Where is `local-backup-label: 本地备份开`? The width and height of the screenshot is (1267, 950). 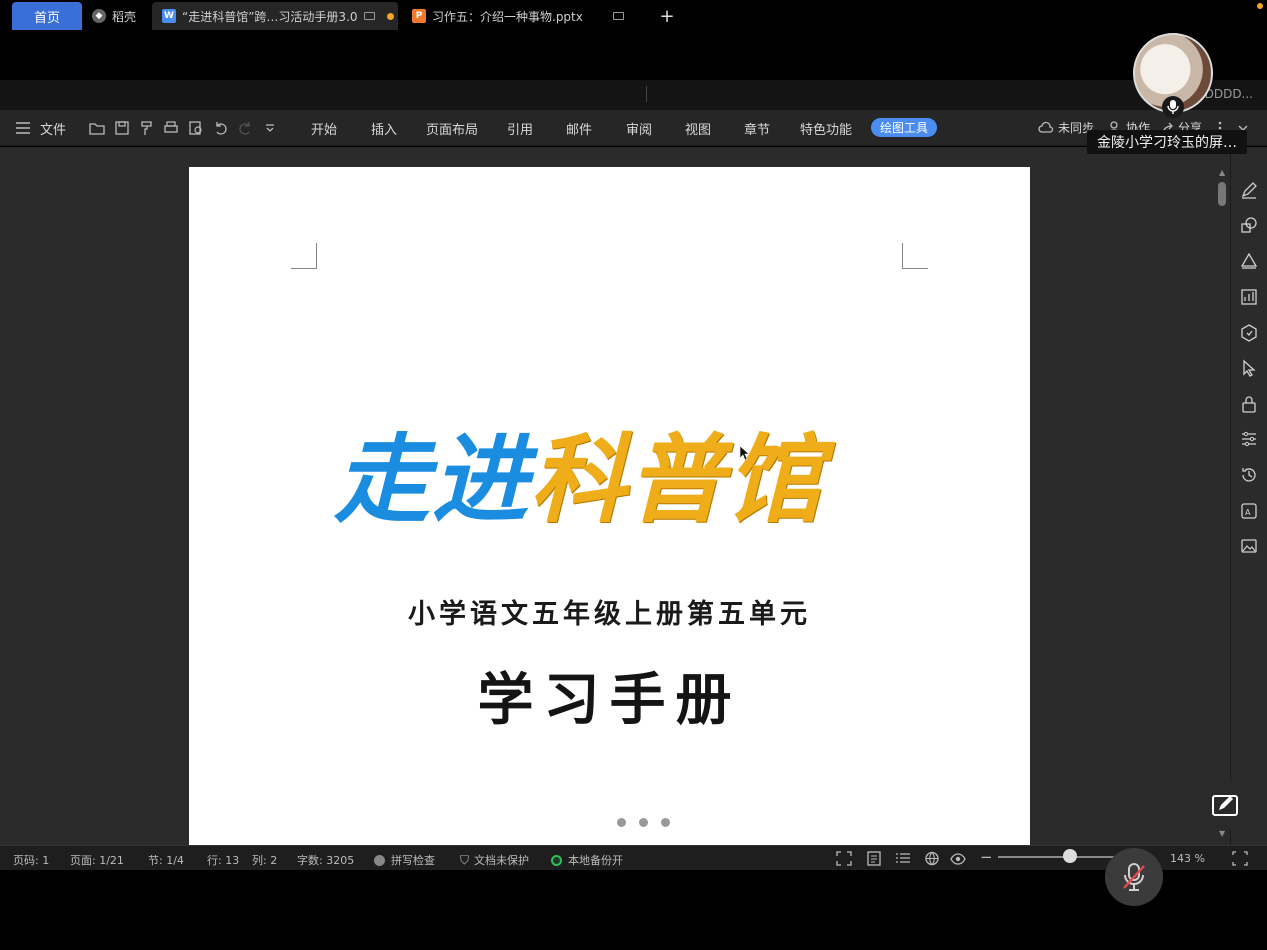 local-backup-label: 本地备份开 is located at coordinates (595, 860).